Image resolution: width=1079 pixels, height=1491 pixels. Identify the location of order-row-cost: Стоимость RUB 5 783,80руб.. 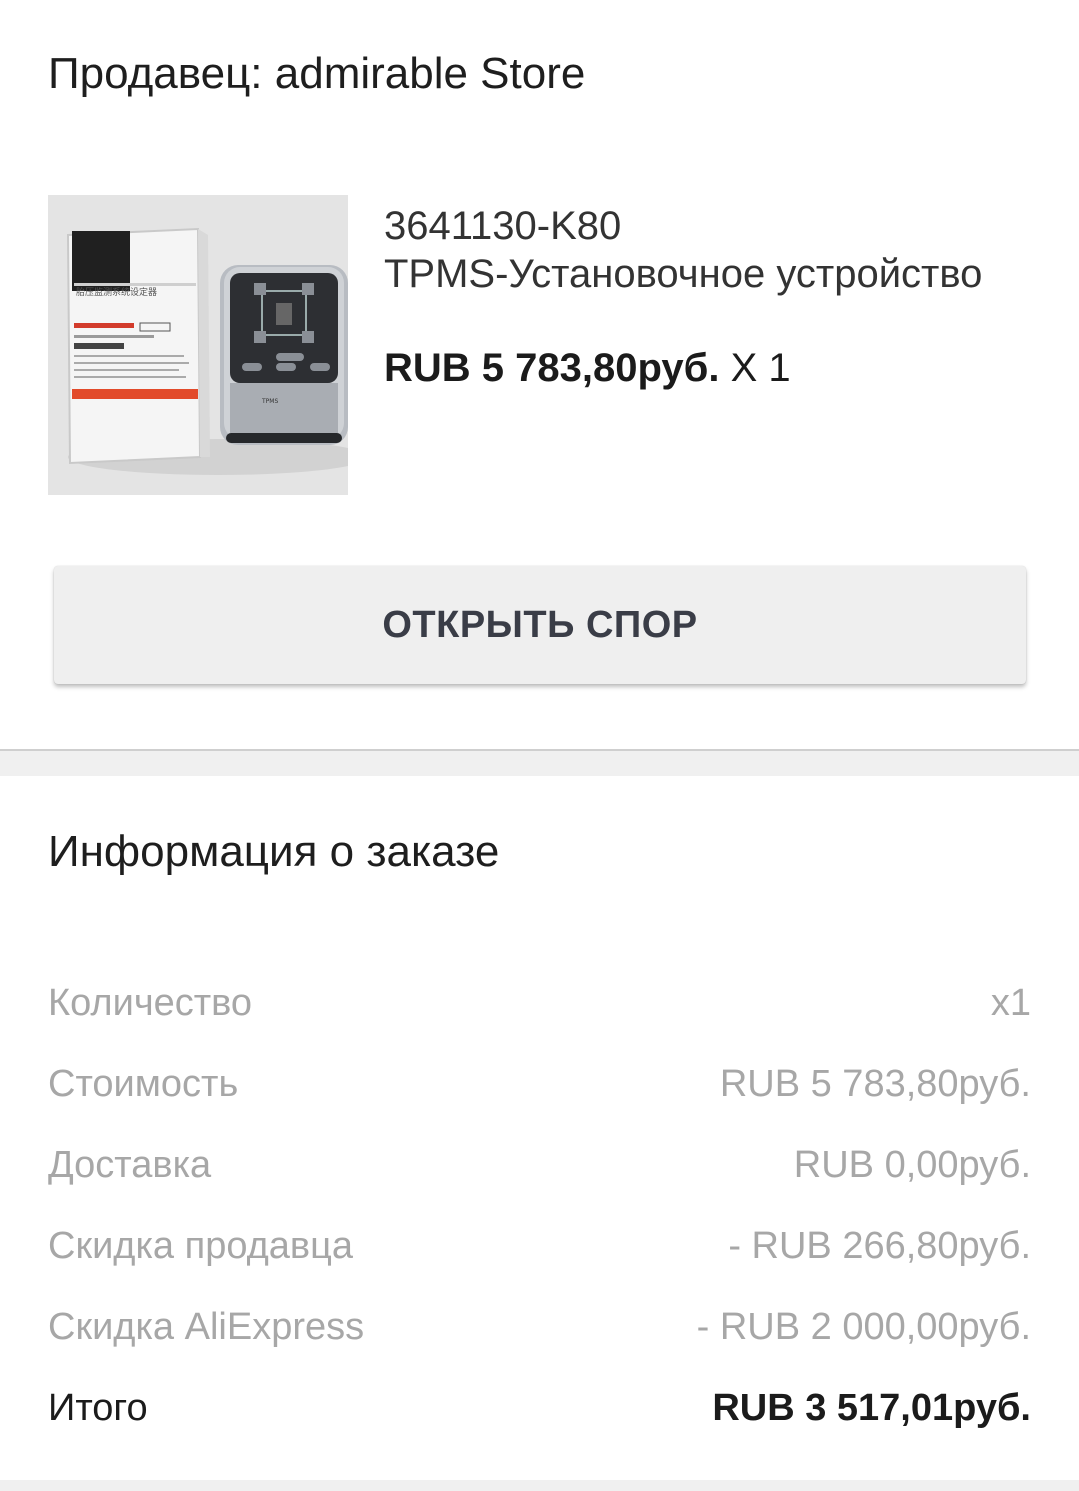
(539, 1084).